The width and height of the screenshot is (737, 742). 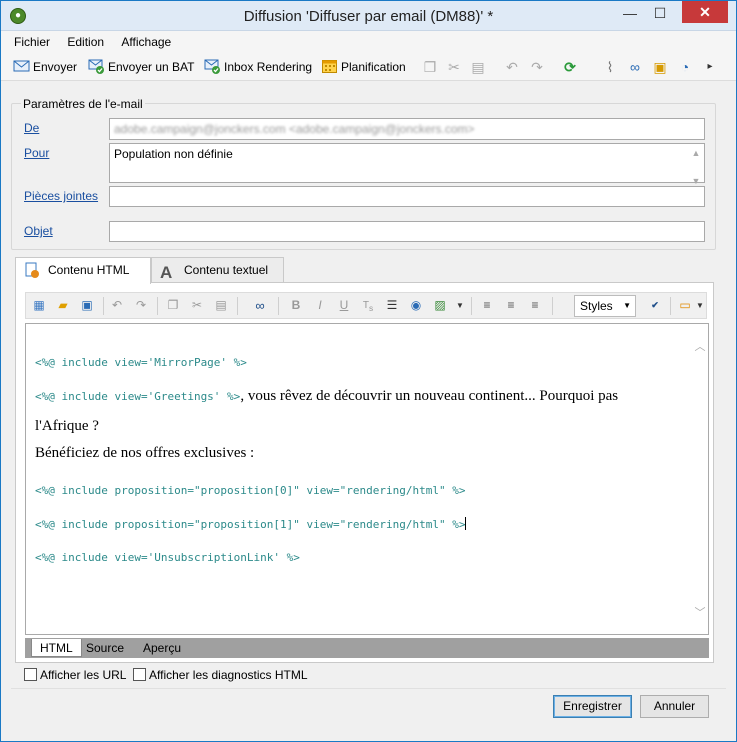 I want to click on inbox-rendering-label: Inbox Rendering, so click(x=268, y=67).